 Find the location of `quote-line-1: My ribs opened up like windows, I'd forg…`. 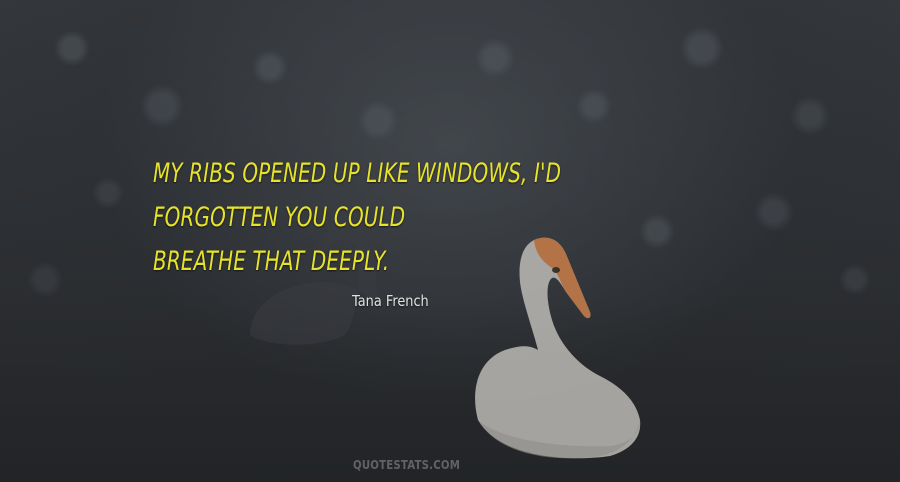

quote-line-1: My ribs opened up like windows, I'd forg… is located at coordinates (357, 195).